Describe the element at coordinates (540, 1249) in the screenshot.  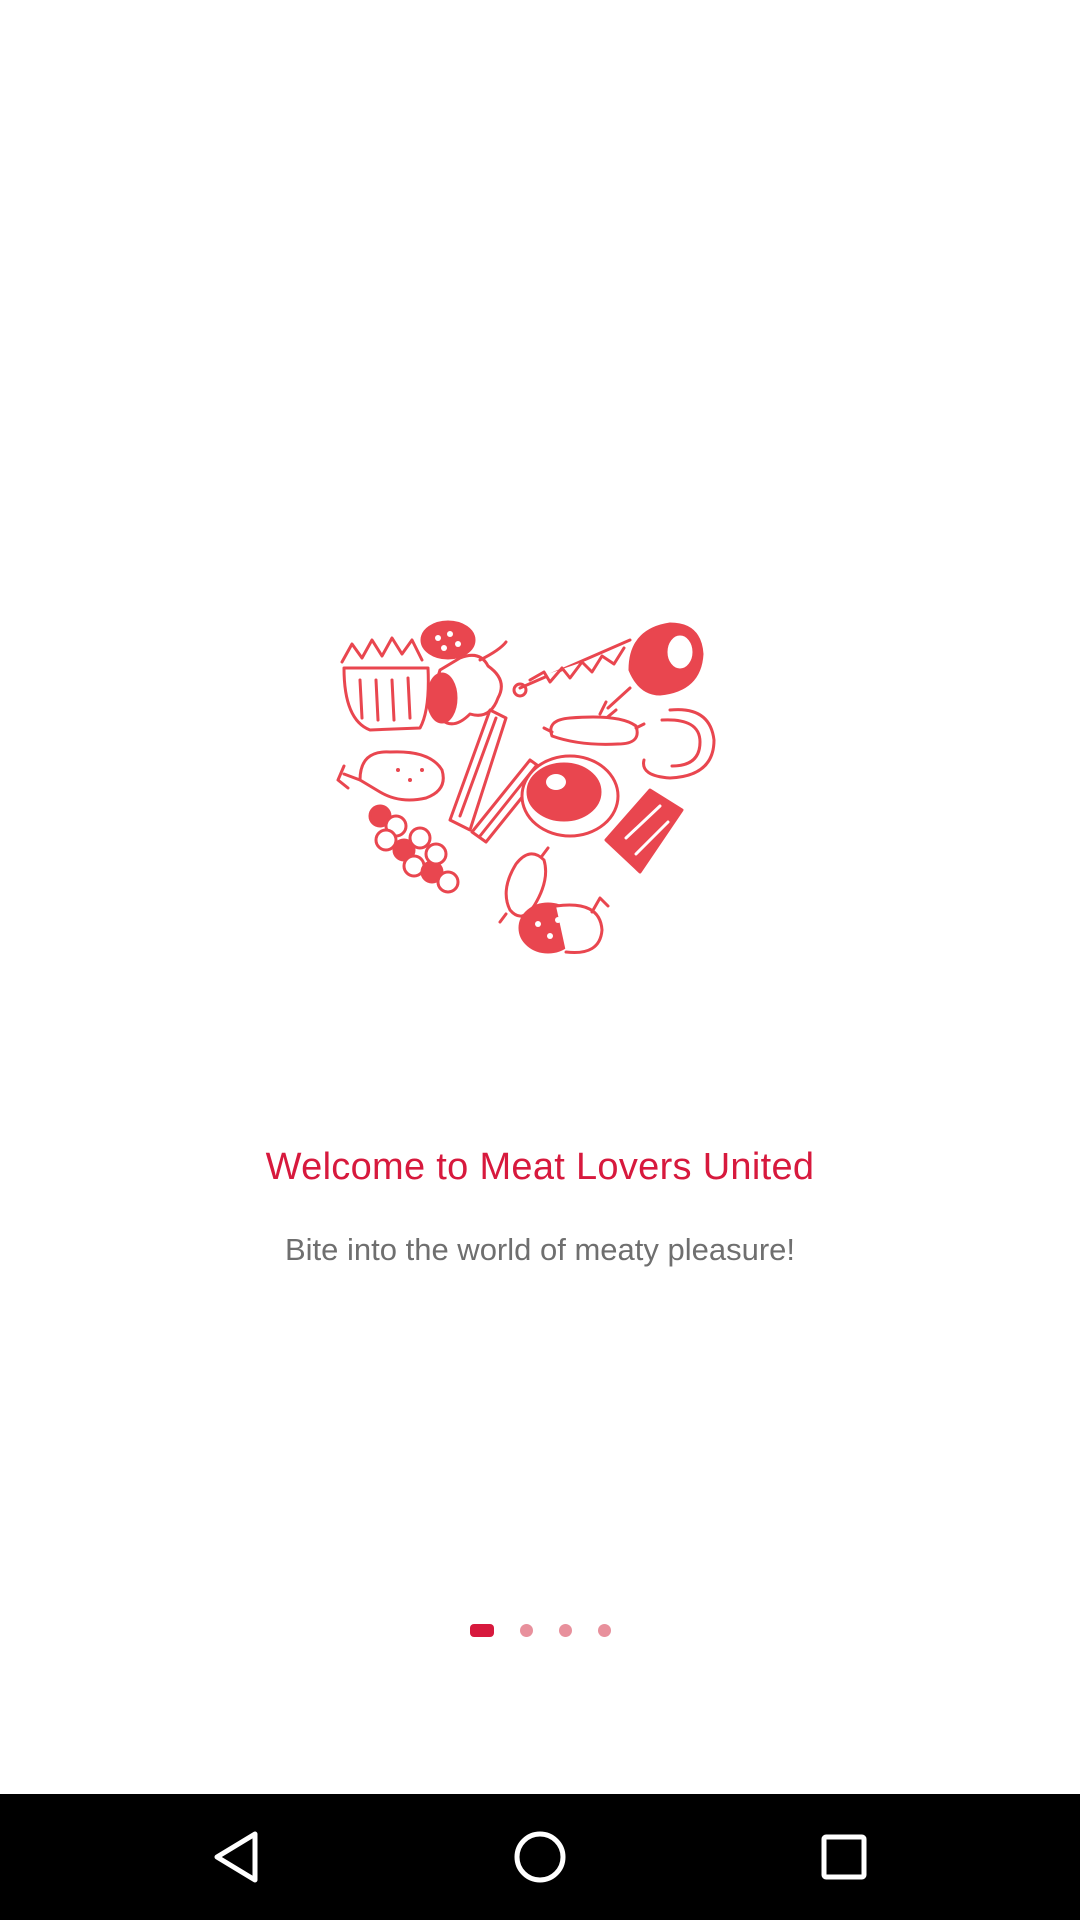
I see `onboarding-subtitle: Bite into the world of meaty pleasure!` at that location.